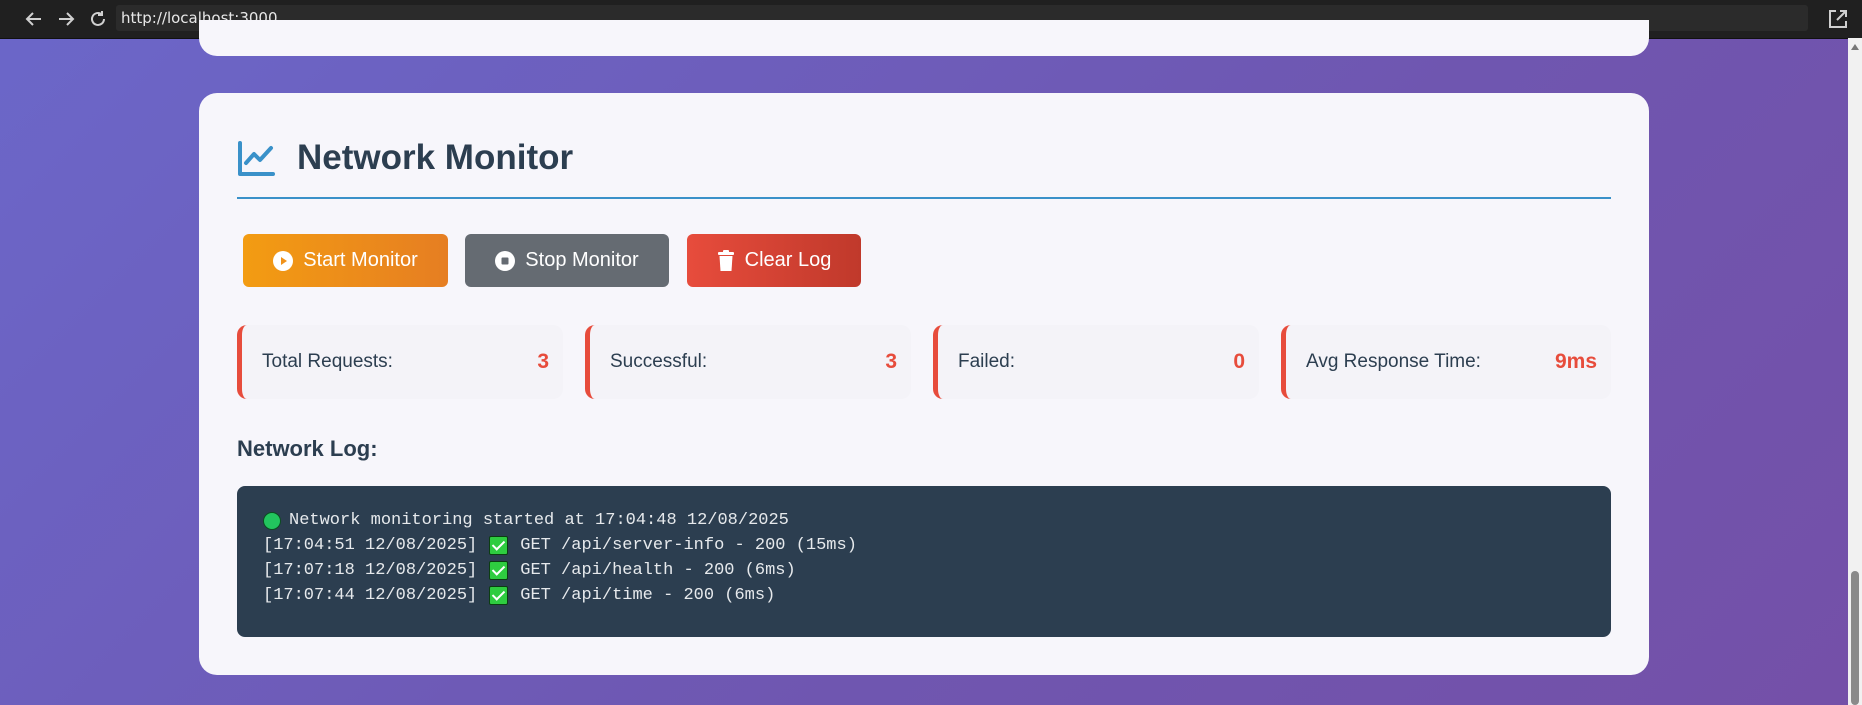  I want to click on stat-avg-response-time: Avg Response Time: 9ms, so click(1446, 362).